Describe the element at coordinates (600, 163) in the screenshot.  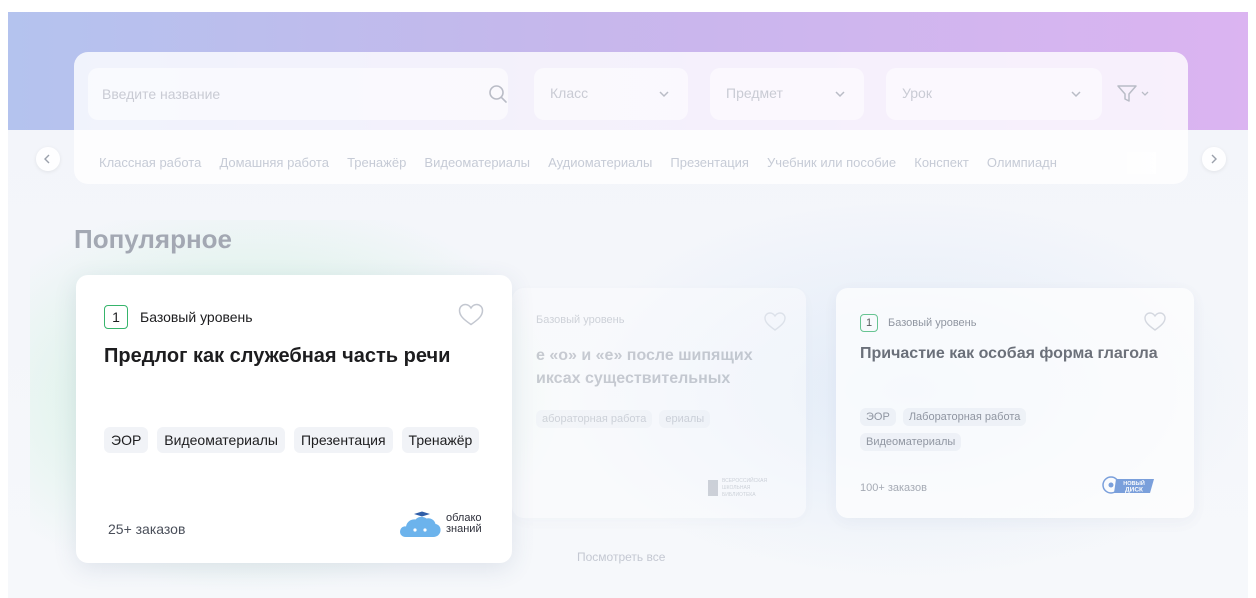
I see `chip-audio: Аудиоматериалы` at that location.